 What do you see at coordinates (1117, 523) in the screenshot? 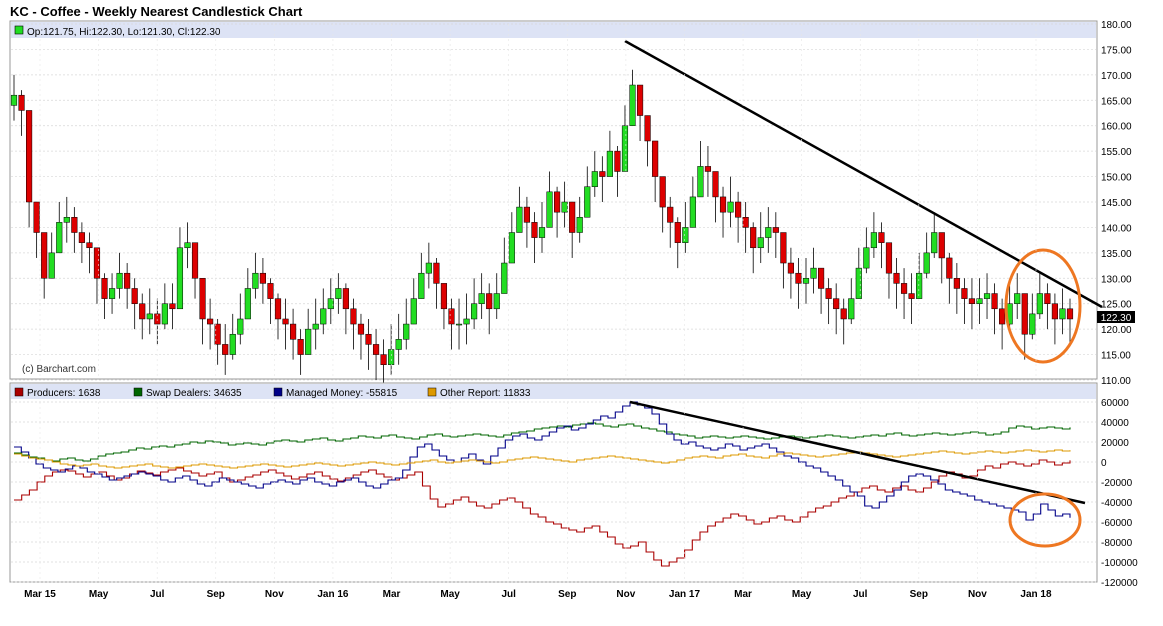
I see `cot-tick-label: -60000` at bounding box center [1117, 523].